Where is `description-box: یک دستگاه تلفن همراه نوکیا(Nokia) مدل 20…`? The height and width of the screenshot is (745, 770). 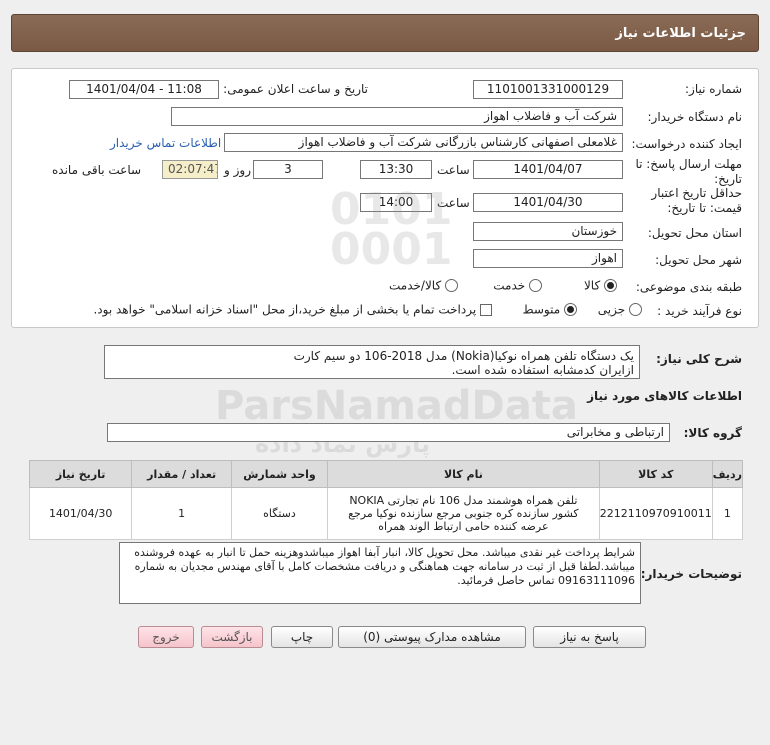 description-box: یک دستگاه تلفن همراه نوکیا(Nokia) مدل 20… is located at coordinates (372, 362).